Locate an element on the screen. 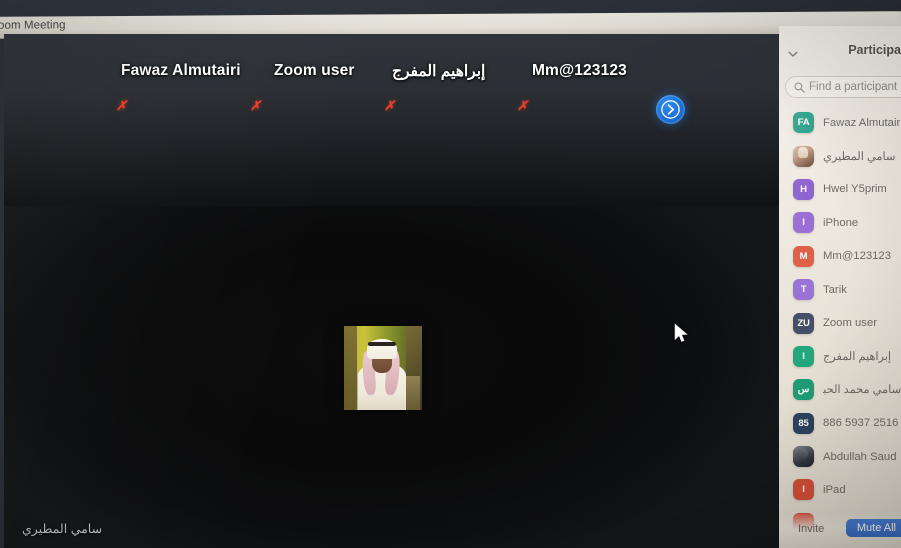  stage-participant-name: Mm@123123 is located at coordinates (579, 70).